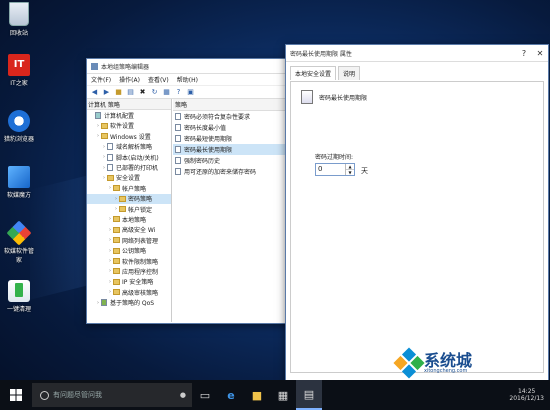  I want to click on spin-down-icon: ▼, so click(350, 172).